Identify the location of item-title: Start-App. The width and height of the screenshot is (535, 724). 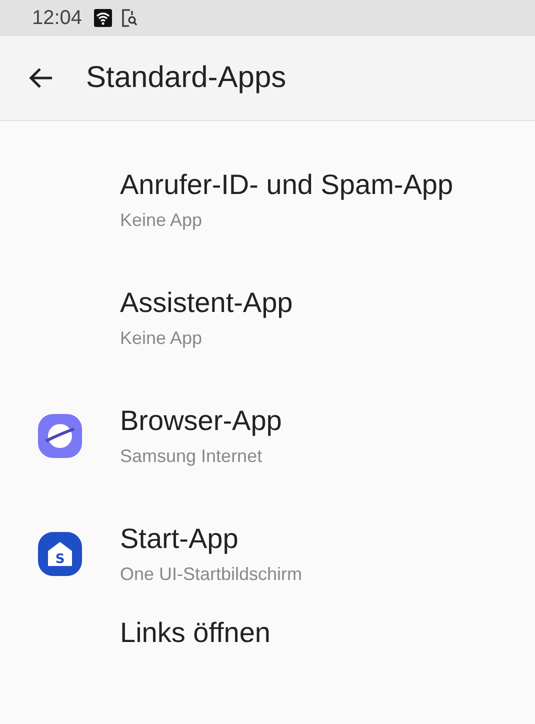
(180, 539).